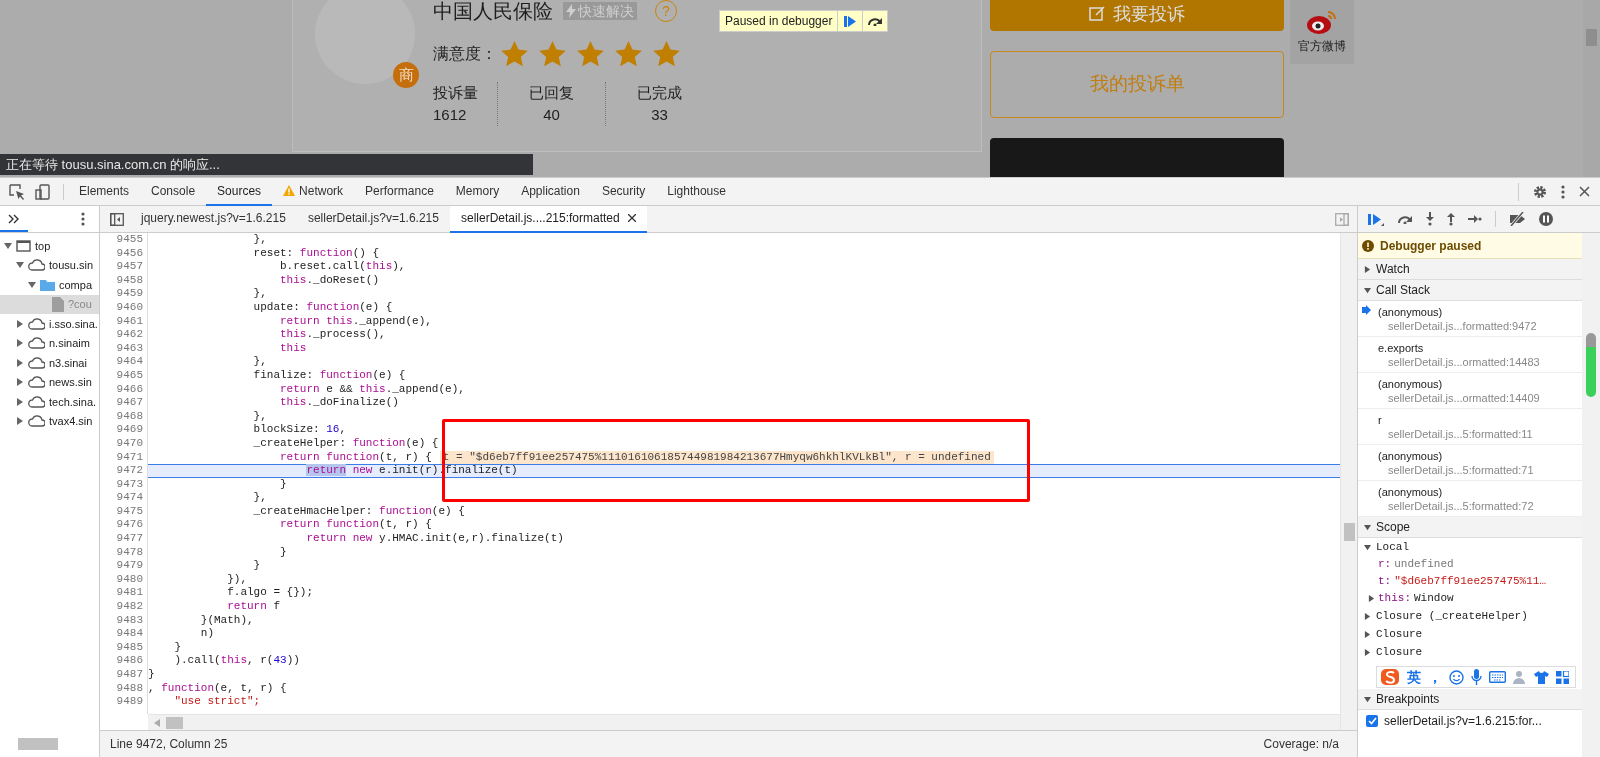  Describe the element at coordinates (13, 219) in the screenshot. I see `more-tabs-icon` at that location.